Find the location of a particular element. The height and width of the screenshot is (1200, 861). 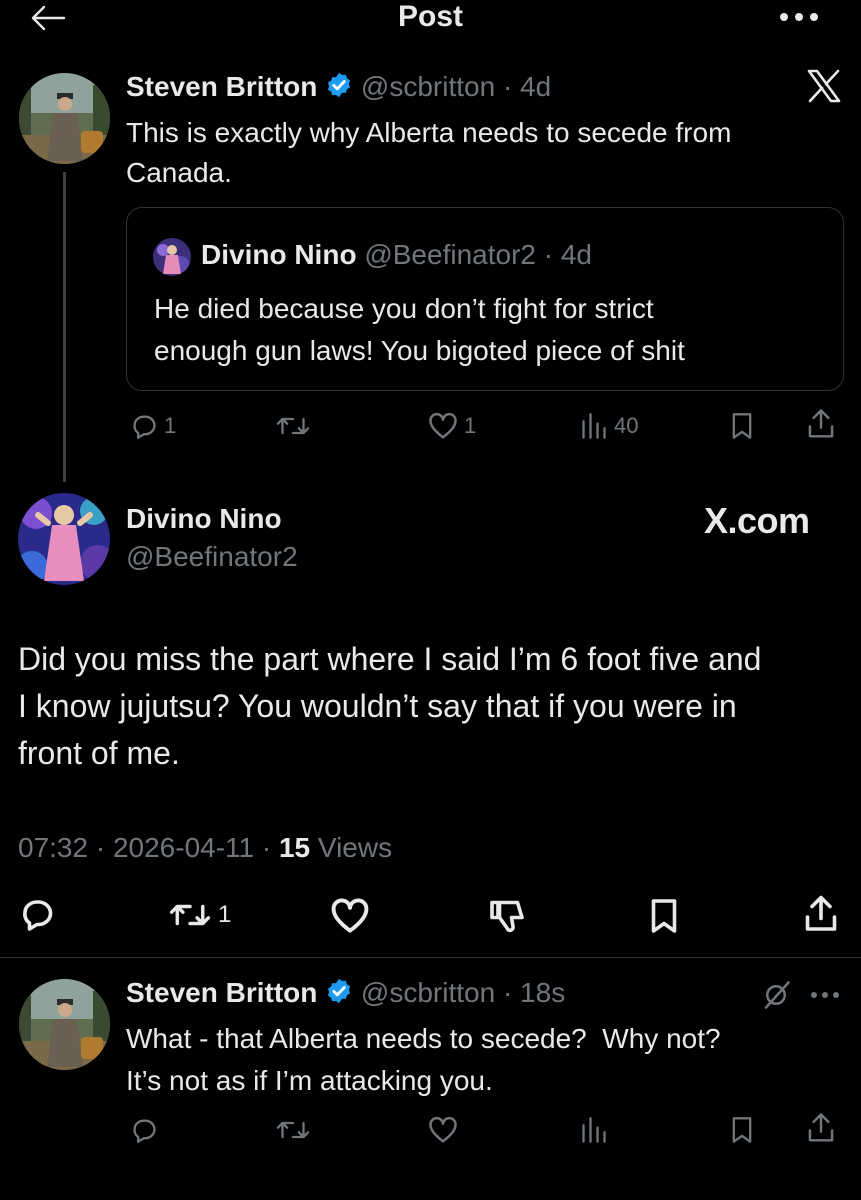

views-count-main: 15 is located at coordinates (294, 847).